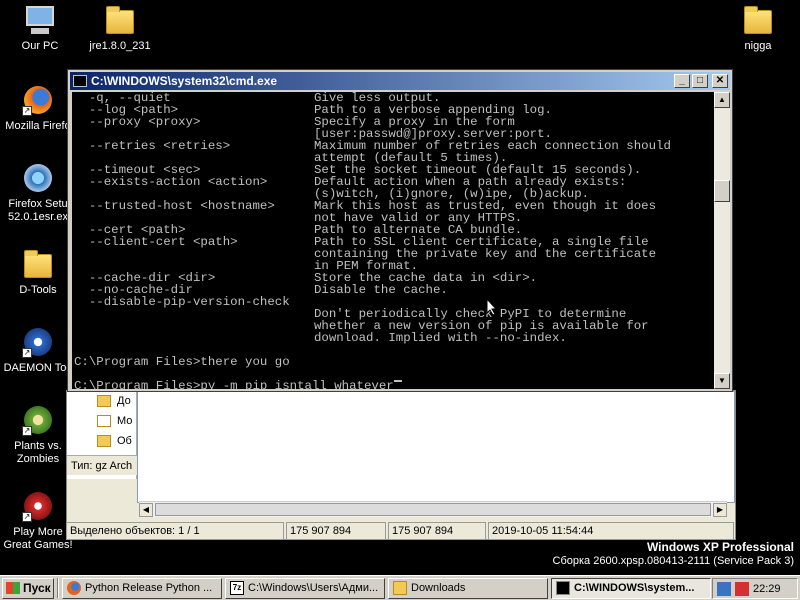 Image resolution: width=800 pixels, height=600 pixels. Describe the element at coordinates (38, 420) in the screenshot. I see `plants-vs-zombies-icon: ↗` at that location.